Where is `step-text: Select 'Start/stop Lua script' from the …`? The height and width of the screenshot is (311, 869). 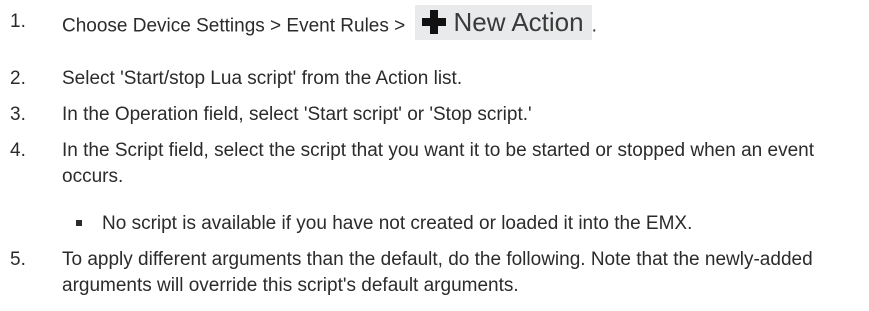
step-text: Select 'Start/stop Lua script' from the … is located at coordinates (262, 78).